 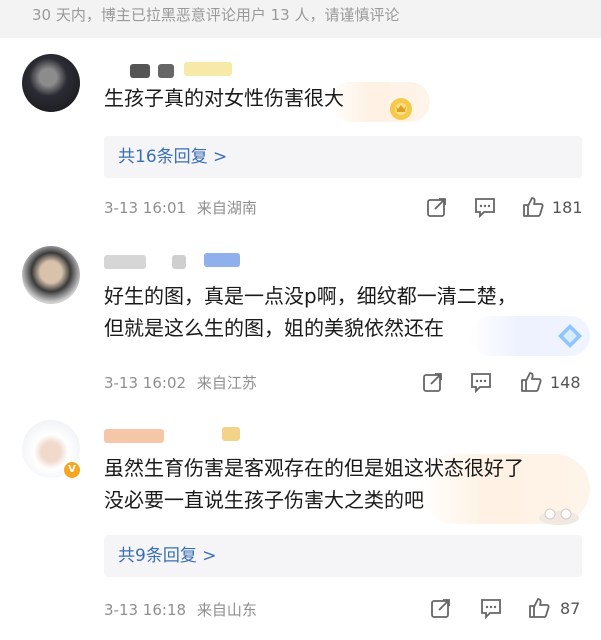 What do you see at coordinates (300, 19) in the screenshot?
I see `blocked-users-notice: 30 天内，博主已拉黑恶意评论用户 13 人，请谨慎评论` at bounding box center [300, 19].